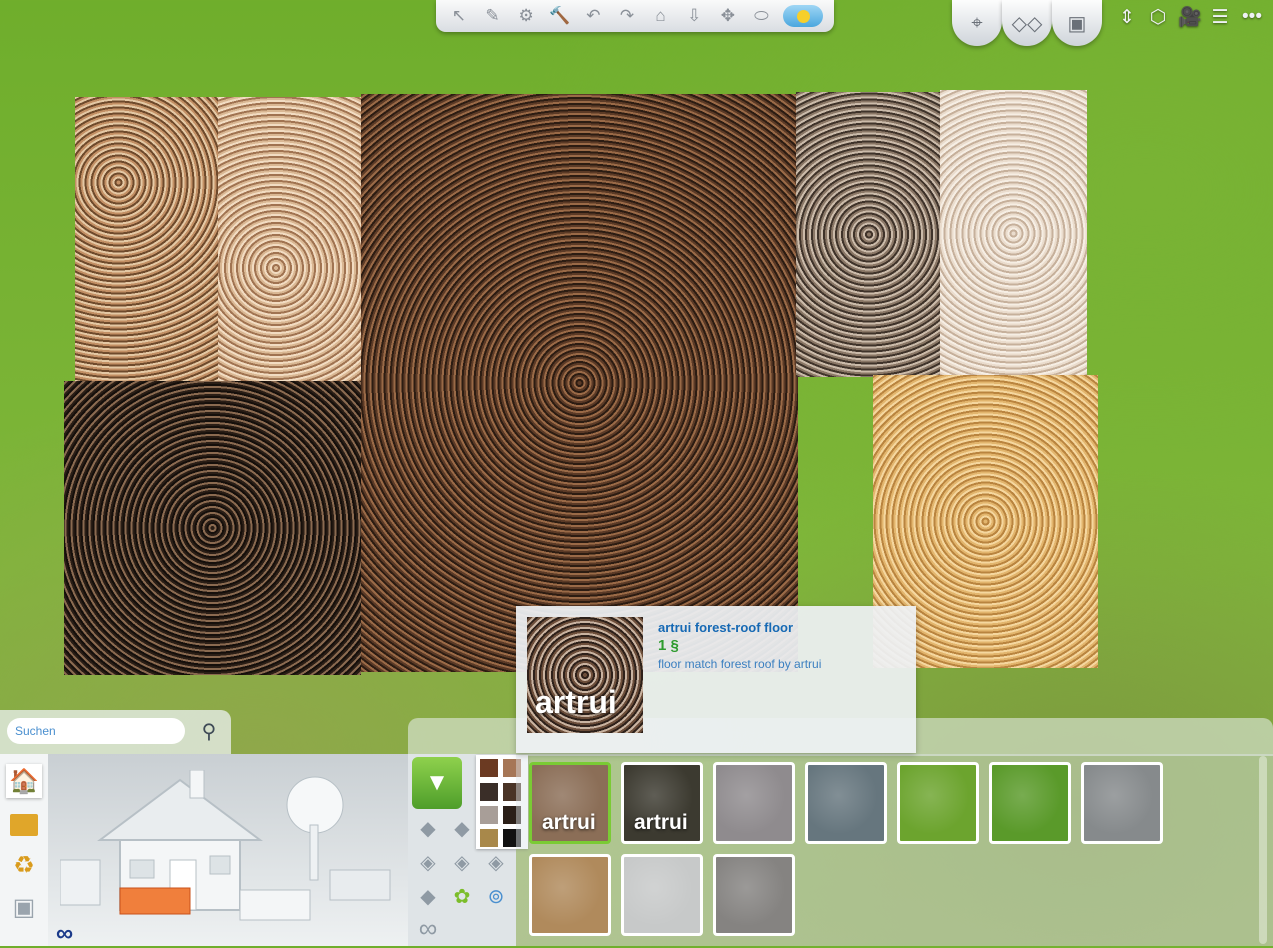 The height and width of the screenshot is (948, 1273). Describe the element at coordinates (437, 783) in the screenshot. I see `floor-paint-icon: ▼` at that location.